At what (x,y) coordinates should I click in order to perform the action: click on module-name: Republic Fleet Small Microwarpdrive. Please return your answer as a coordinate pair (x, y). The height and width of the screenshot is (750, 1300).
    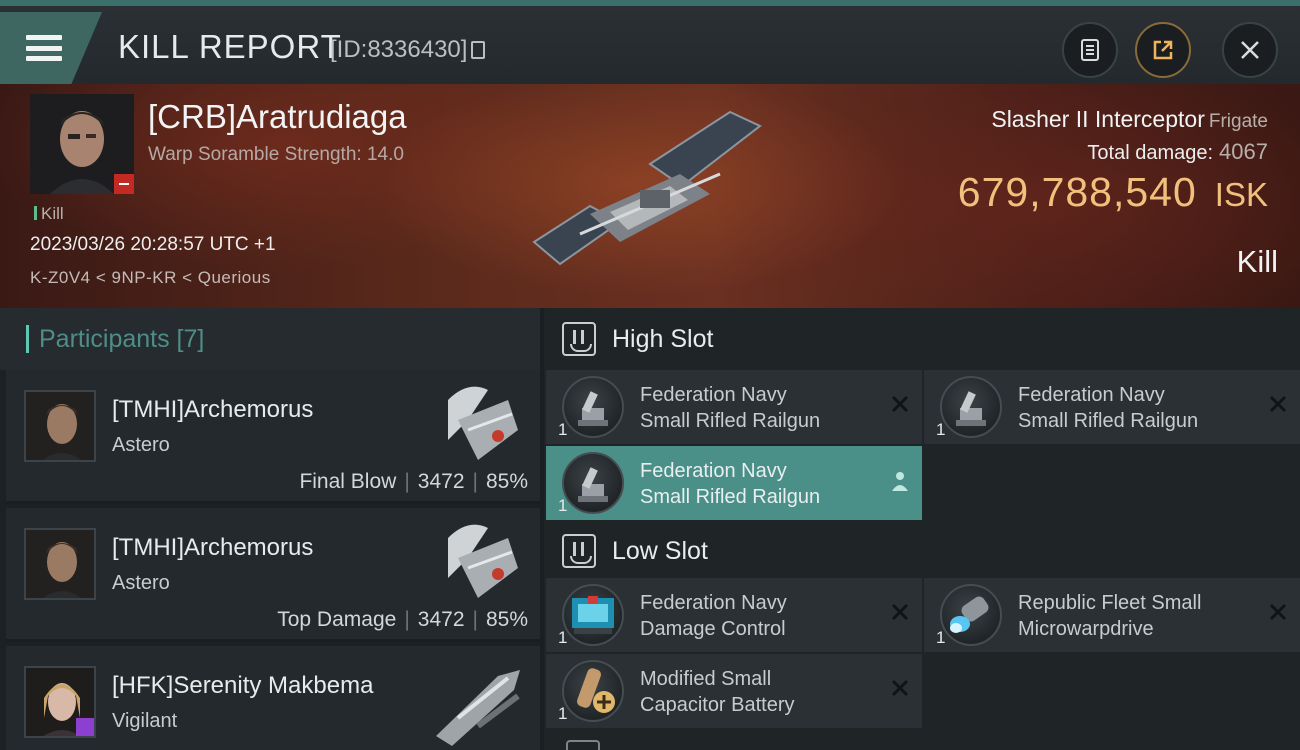
    Looking at the image, I should click on (1138, 616).